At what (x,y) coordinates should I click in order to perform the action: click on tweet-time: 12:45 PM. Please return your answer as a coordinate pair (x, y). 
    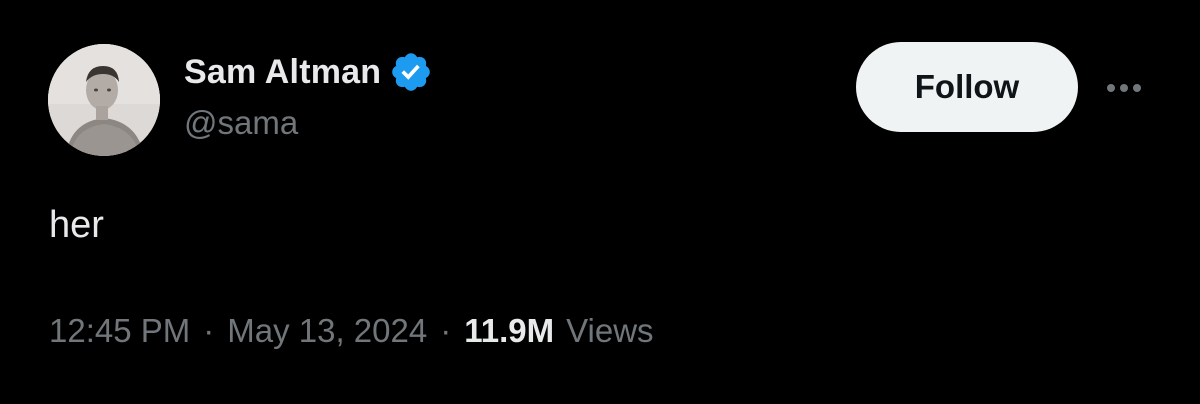
    Looking at the image, I should click on (119, 331).